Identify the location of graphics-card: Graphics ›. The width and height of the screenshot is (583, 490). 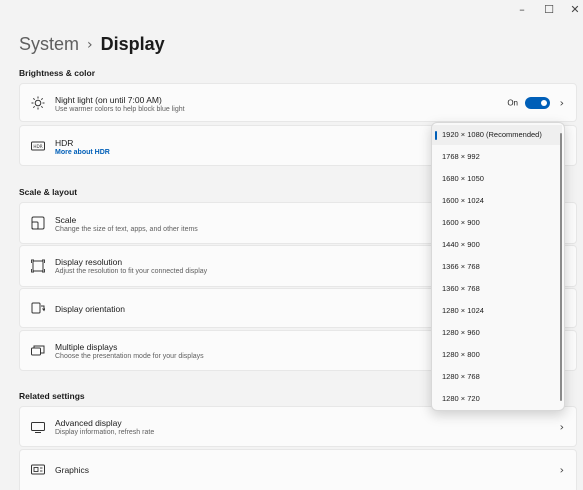
(298, 469).